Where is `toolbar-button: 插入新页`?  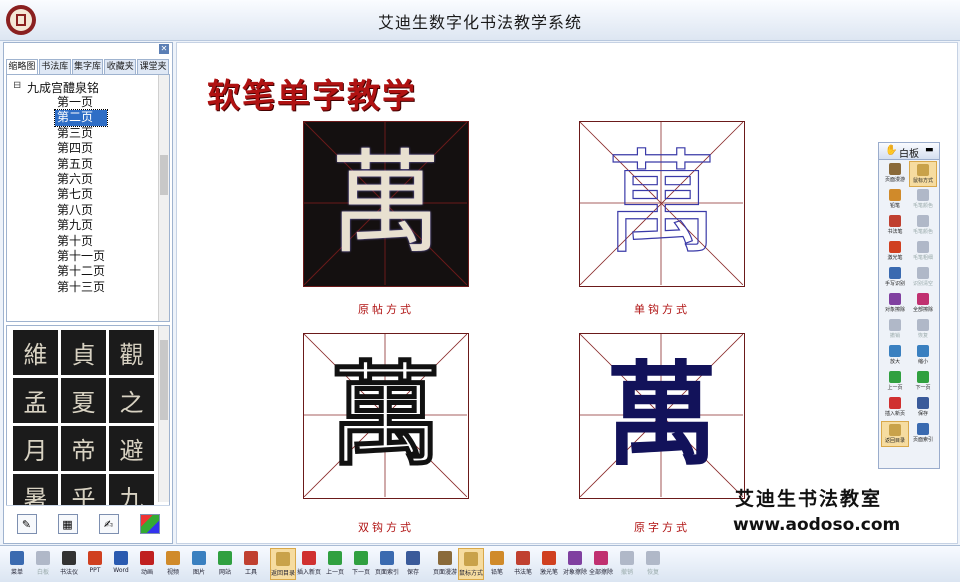
toolbar-button: 插入新页 is located at coordinates (309, 564).